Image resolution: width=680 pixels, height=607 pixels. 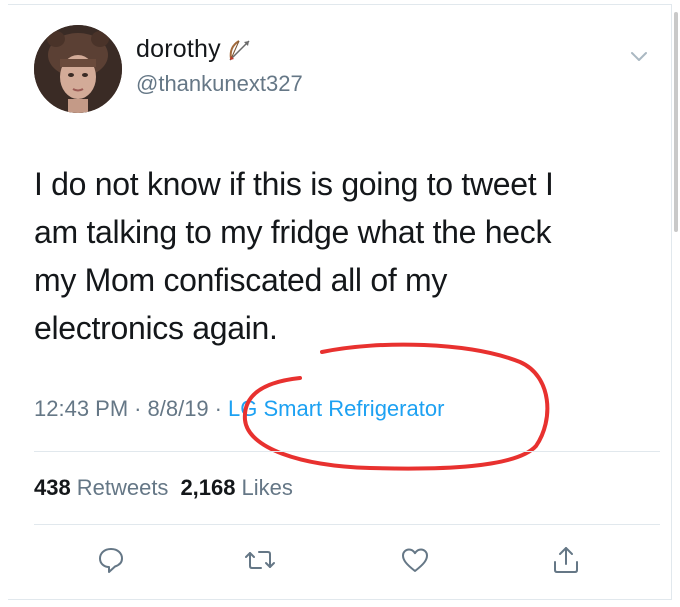 I want to click on display-name: dorothy, so click(x=178, y=49).